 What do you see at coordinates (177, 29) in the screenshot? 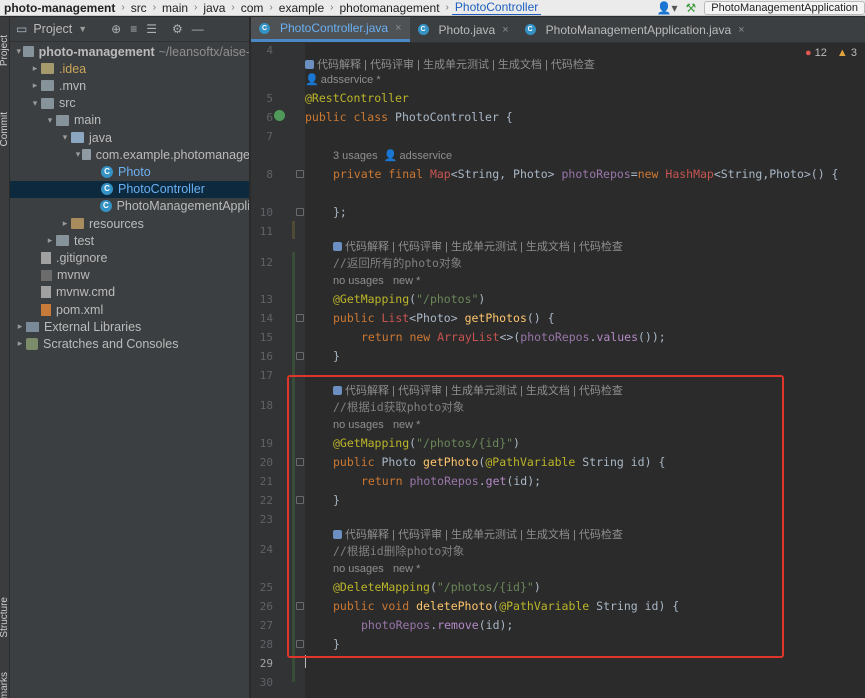
I see `gear-icon: ⚙` at bounding box center [177, 29].